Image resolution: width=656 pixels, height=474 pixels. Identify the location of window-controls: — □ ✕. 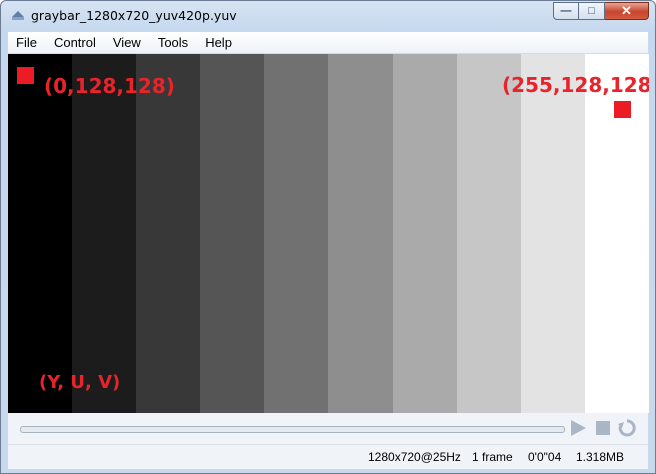
(601, 11).